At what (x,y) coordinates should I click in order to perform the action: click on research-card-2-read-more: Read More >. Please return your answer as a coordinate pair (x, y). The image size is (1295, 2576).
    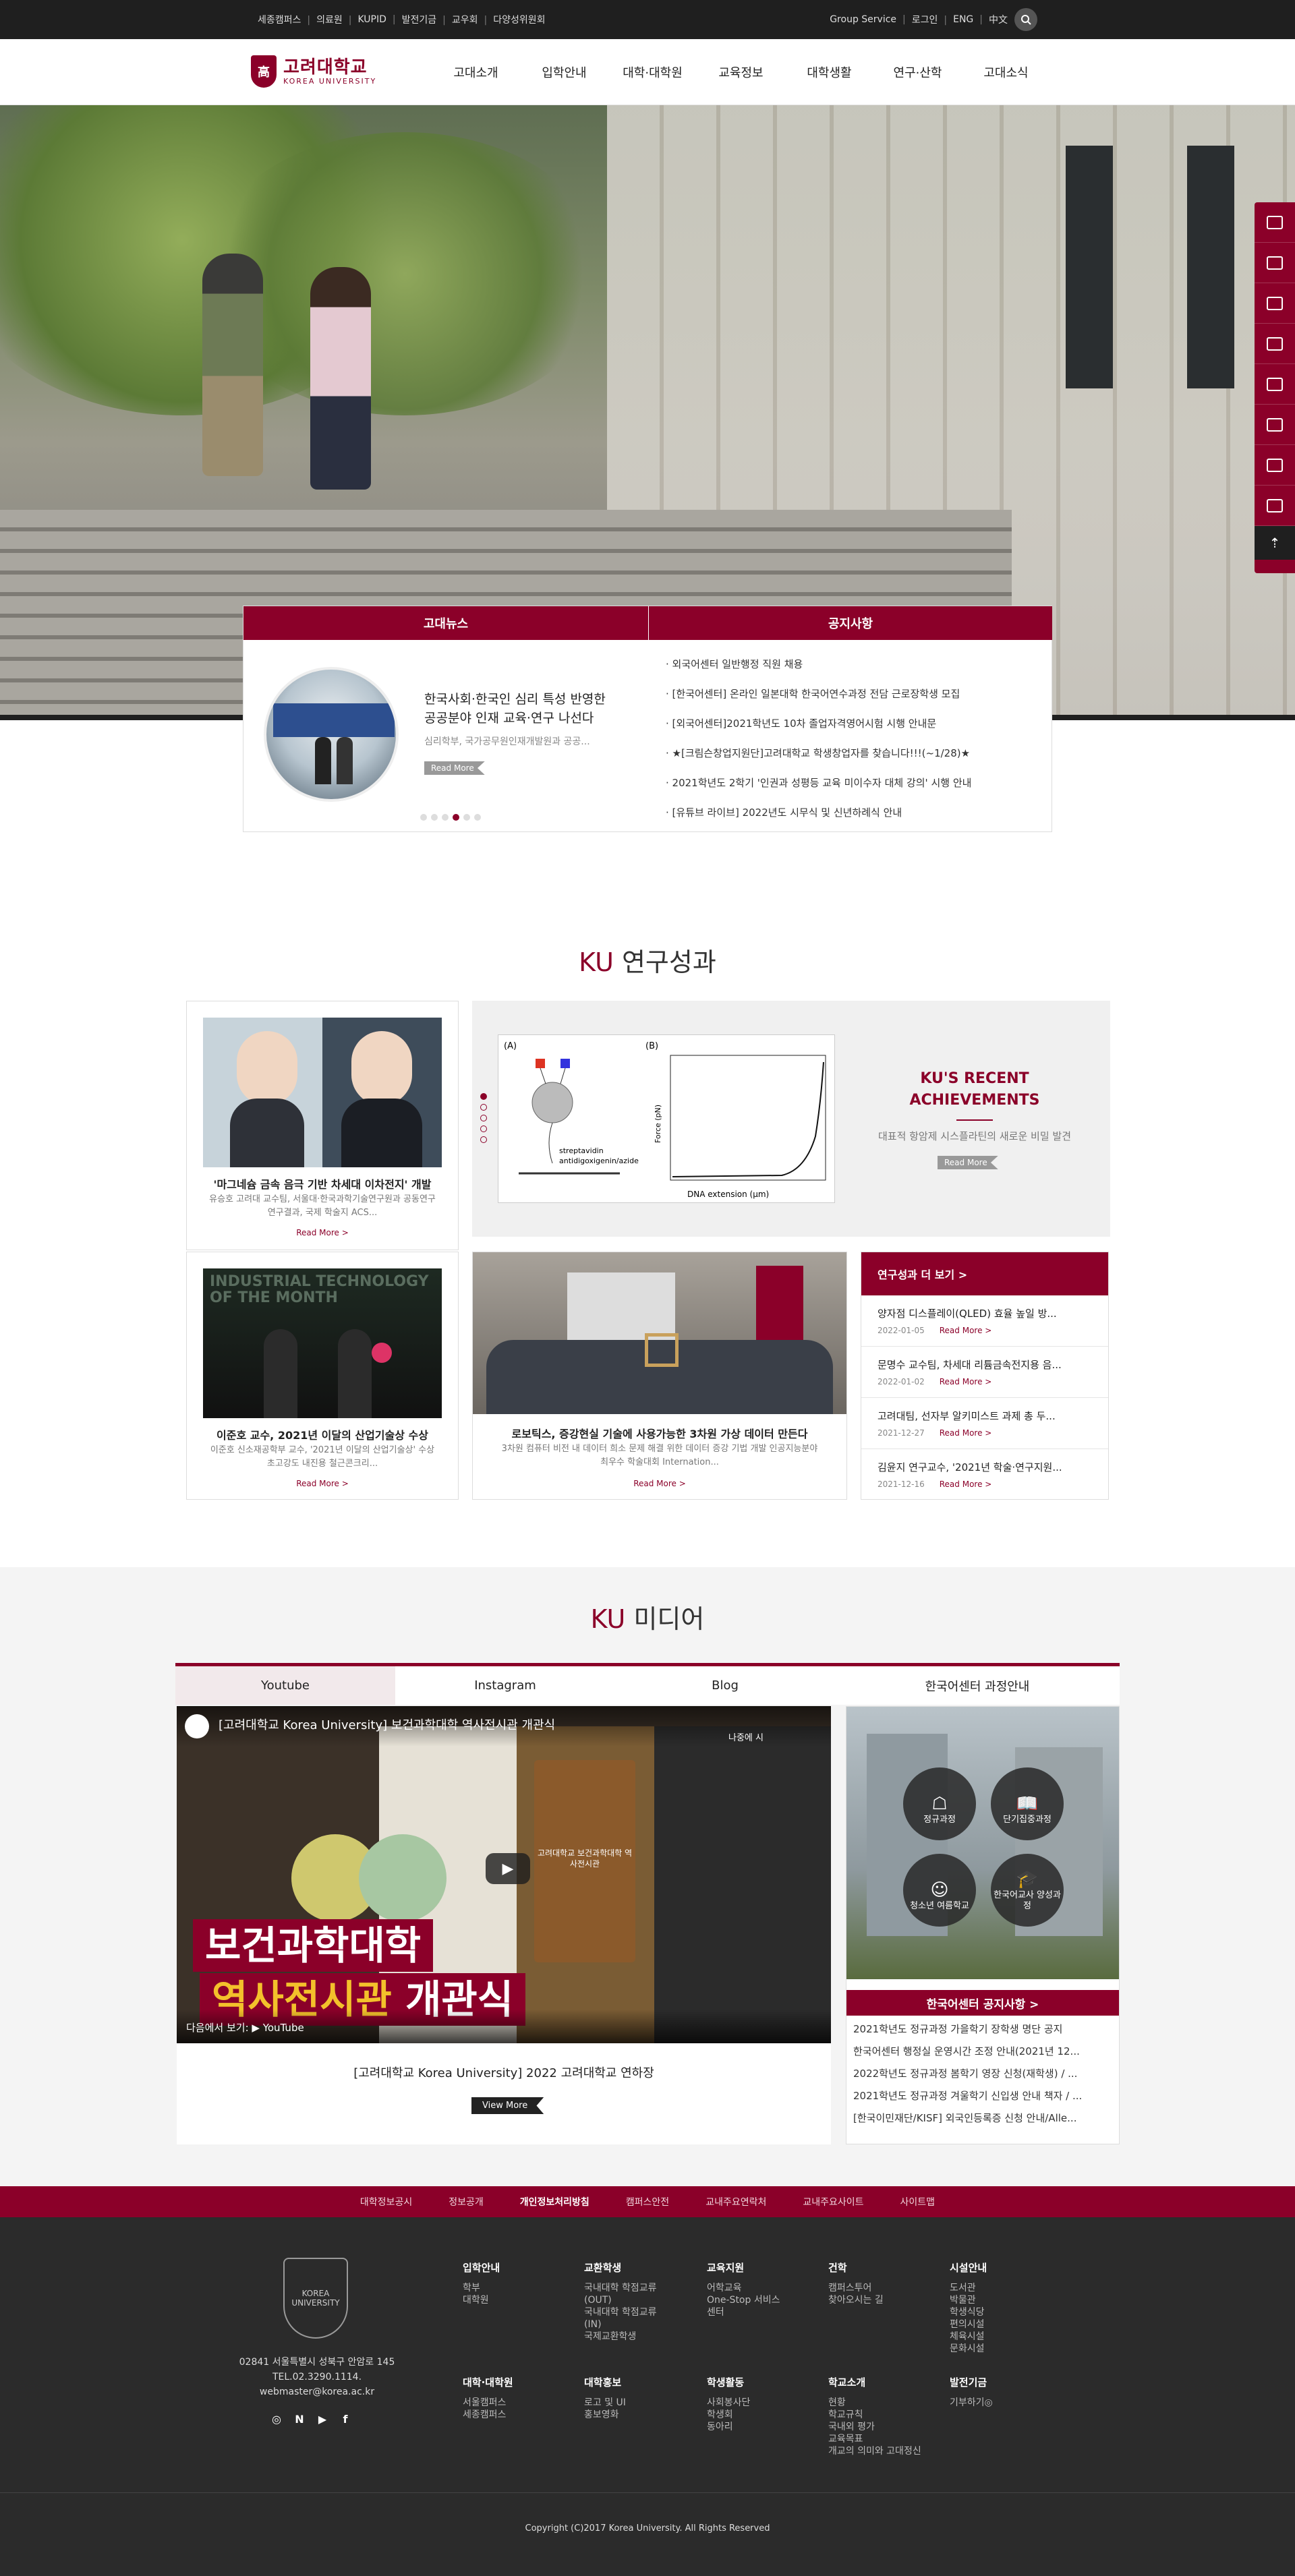
    Looking at the image, I should click on (322, 1483).